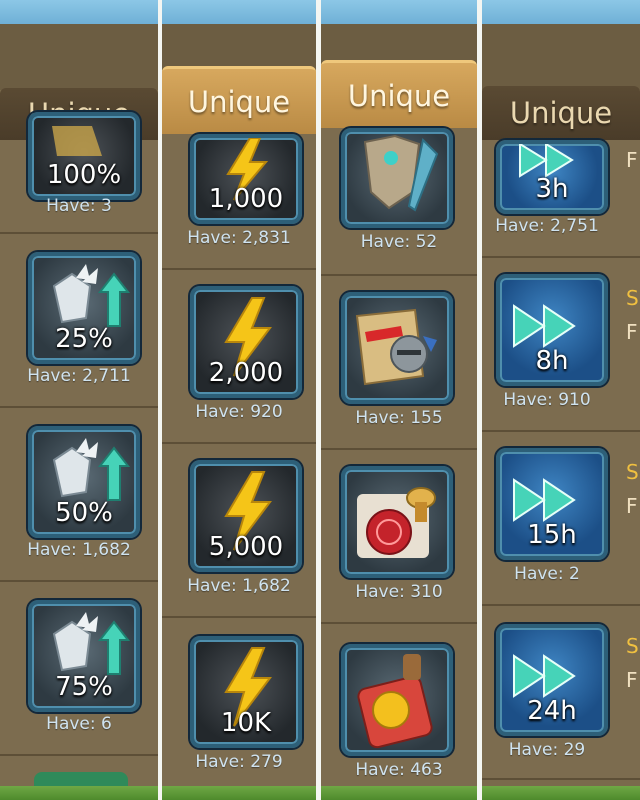  I want to click on item-amount: 24h, so click(552, 711).